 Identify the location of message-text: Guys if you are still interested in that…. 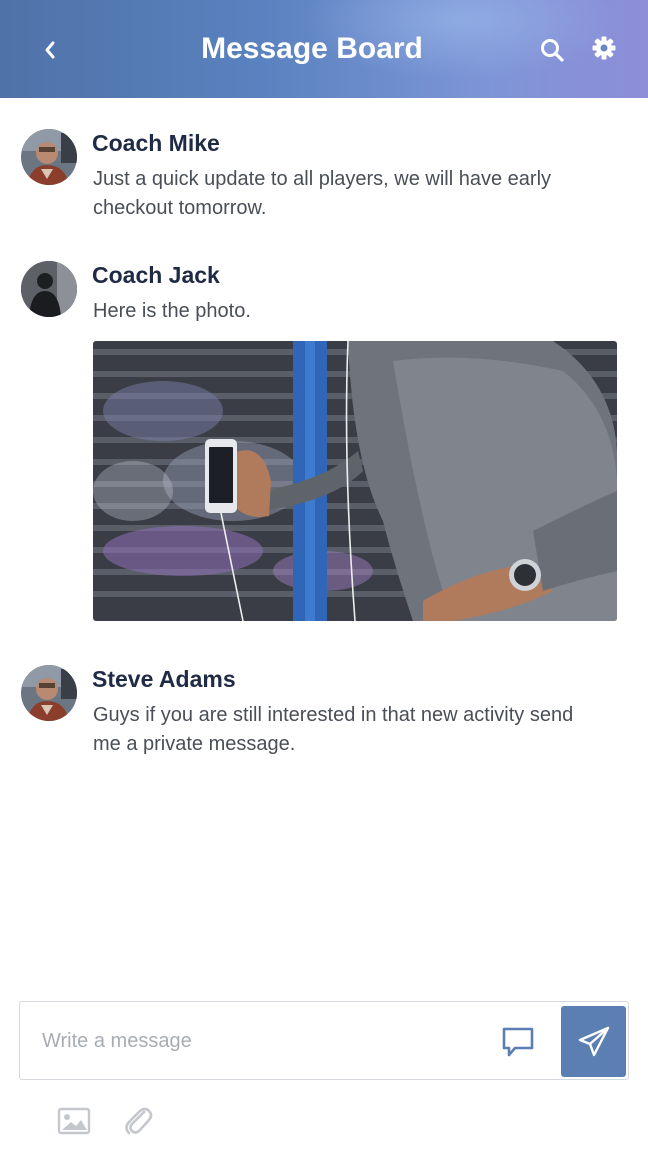
(333, 729).